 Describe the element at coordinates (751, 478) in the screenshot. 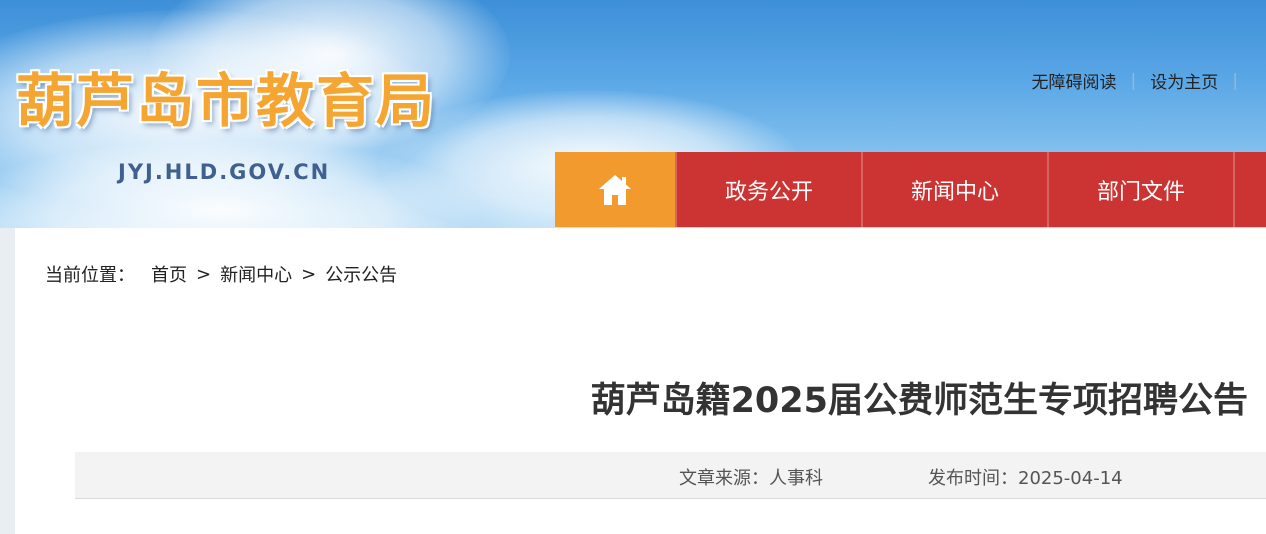

I see `article-source: 文章来源：人事科` at that location.